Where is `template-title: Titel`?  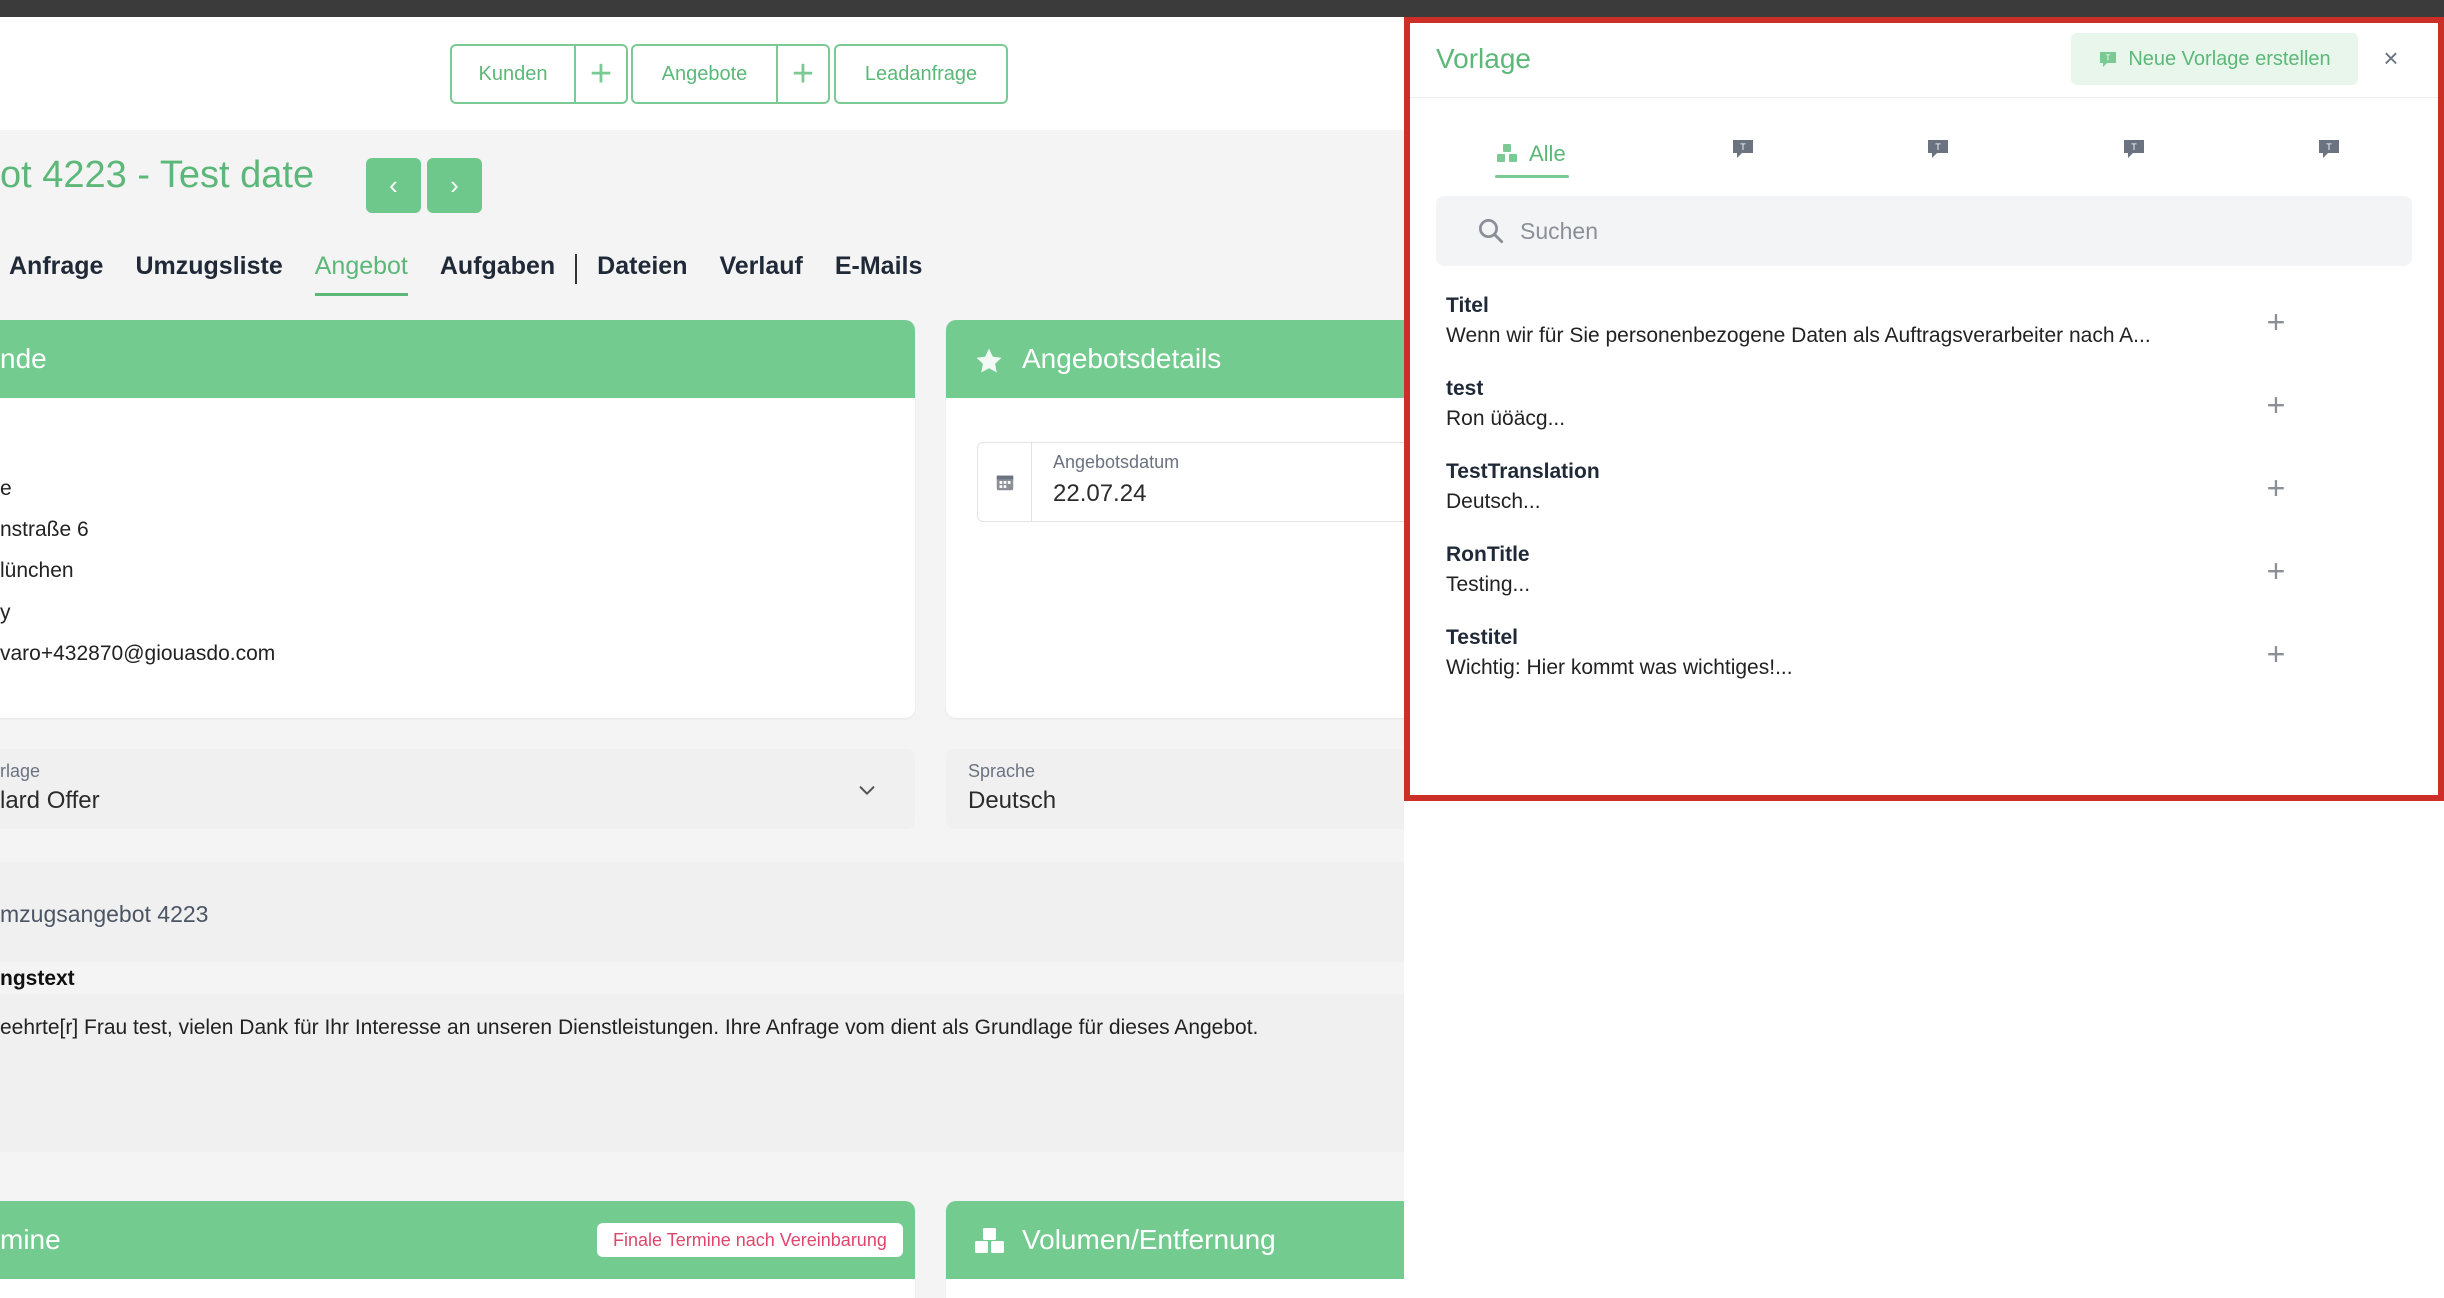
template-title: Titel is located at coordinates (1467, 305).